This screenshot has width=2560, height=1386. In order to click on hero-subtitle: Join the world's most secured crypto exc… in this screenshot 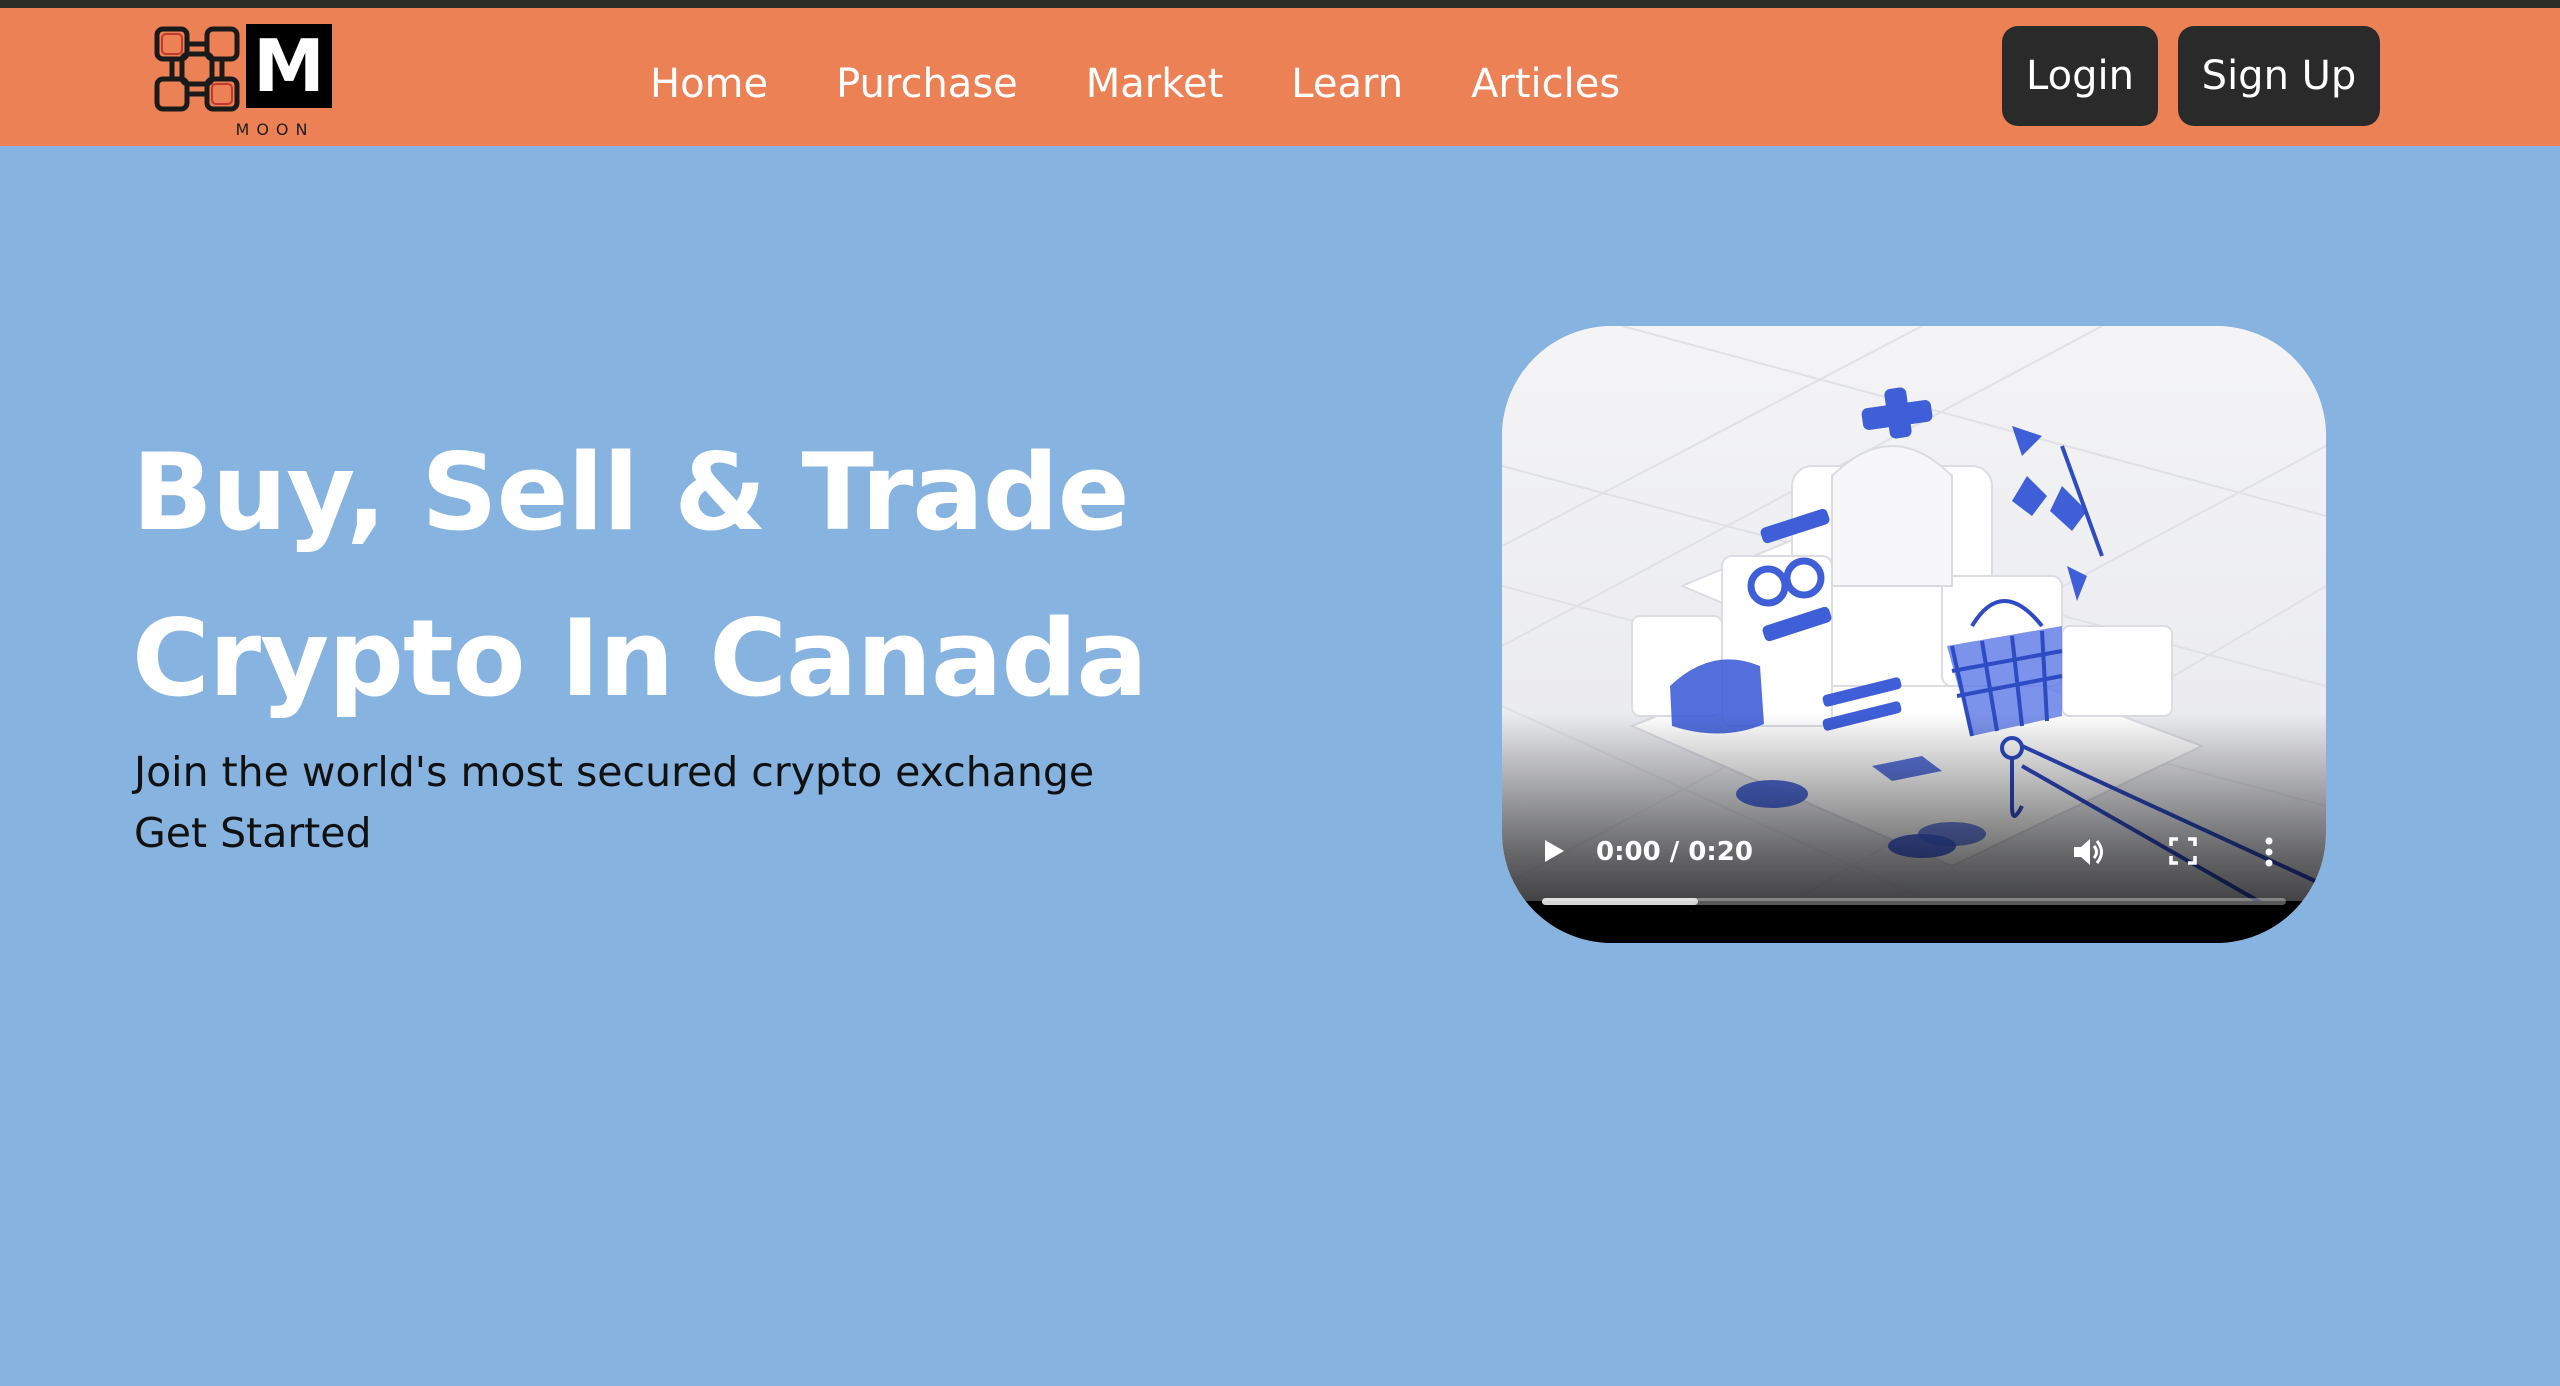, I will do `click(614, 772)`.